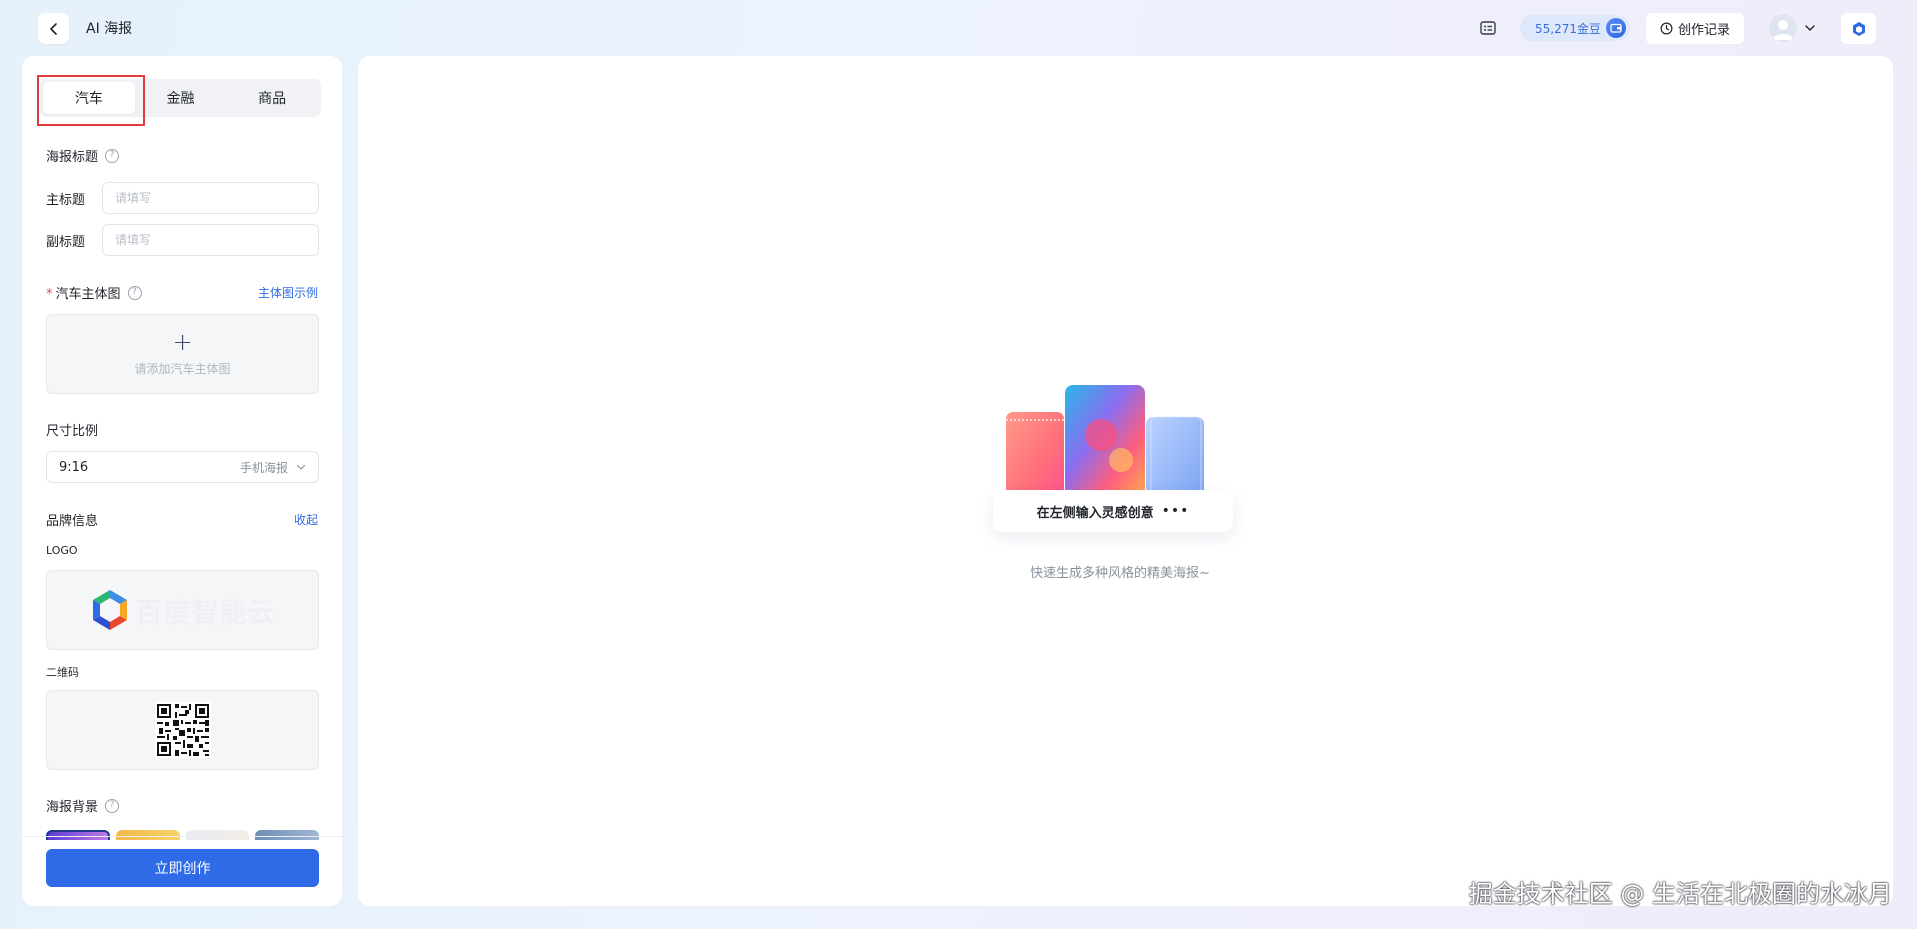 This screenshot has height=929, width=1917. I want to click on sub-title-row: 副标题, so click(182, 240).